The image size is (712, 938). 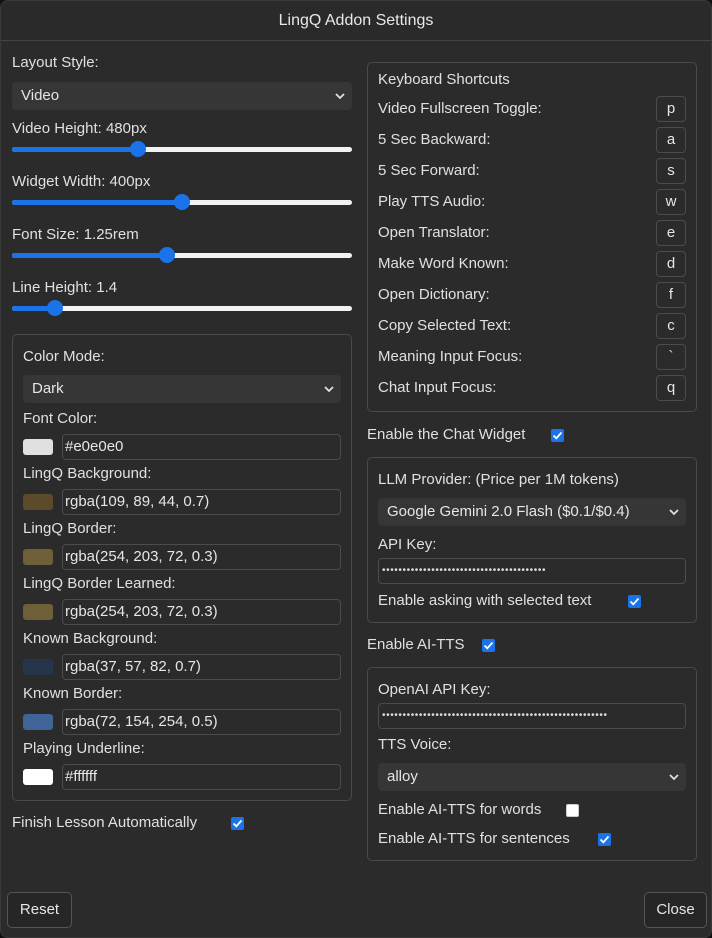 I want to click on widget-width-slider, so click(x=182, y=202).